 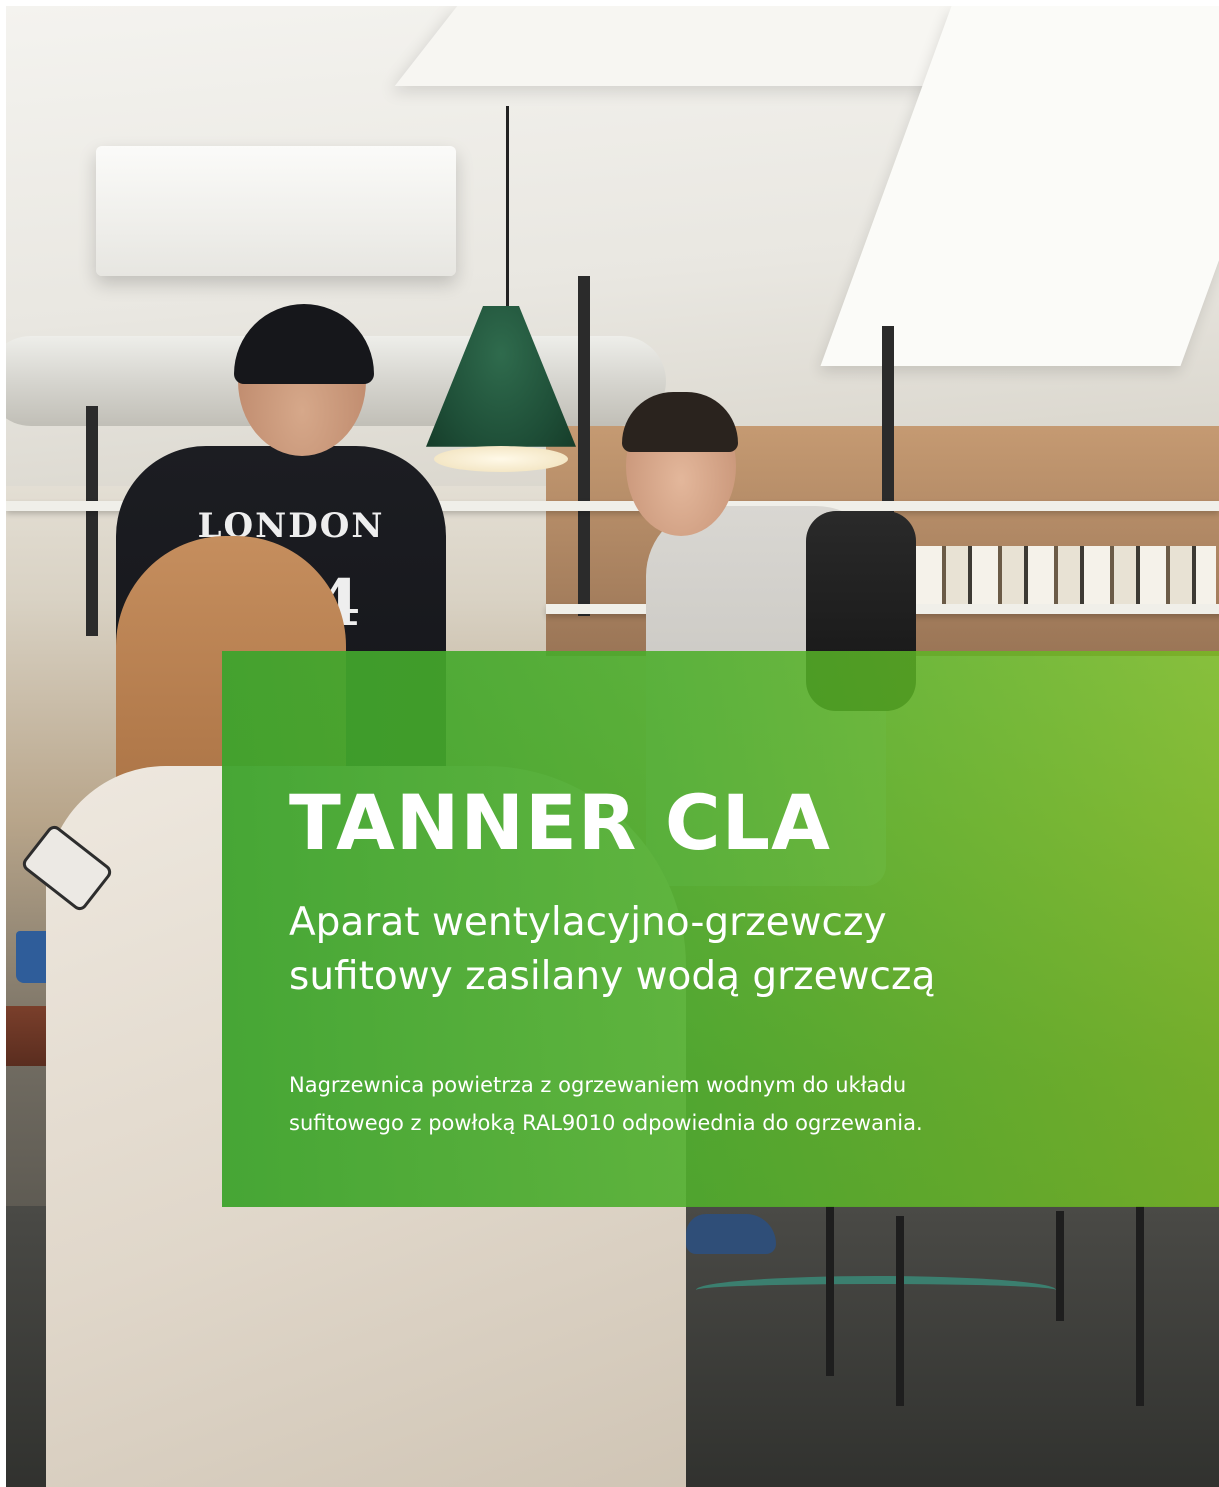 What do you see at coordinates (588, 922) in the screenshot?
I see `subtitle-line: Aparat wentylacyjno-grzewczy` at bounding box center [588, 922].